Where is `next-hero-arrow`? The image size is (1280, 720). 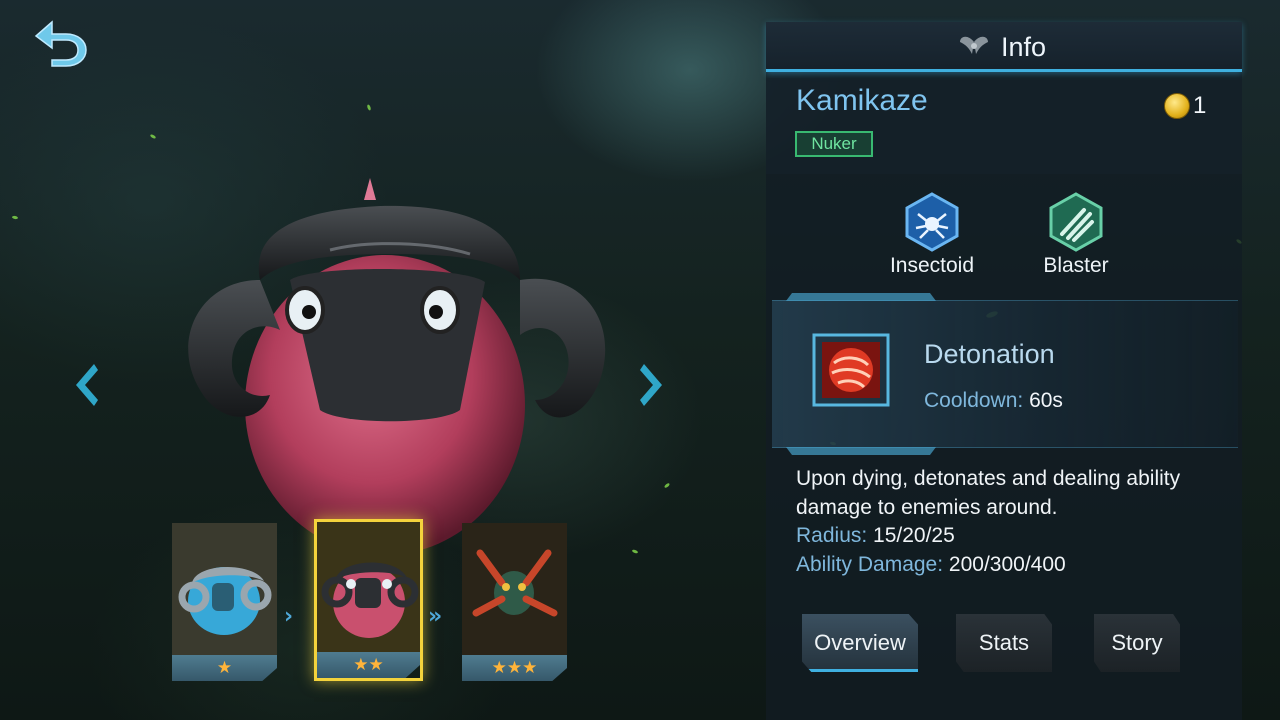 next-hero-arrow is located at coordinates (652, 385).